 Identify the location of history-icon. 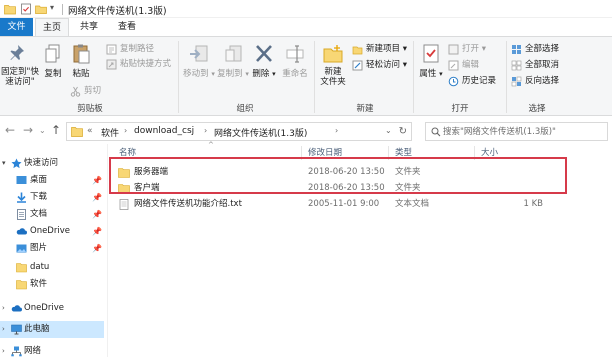
(453, 81).